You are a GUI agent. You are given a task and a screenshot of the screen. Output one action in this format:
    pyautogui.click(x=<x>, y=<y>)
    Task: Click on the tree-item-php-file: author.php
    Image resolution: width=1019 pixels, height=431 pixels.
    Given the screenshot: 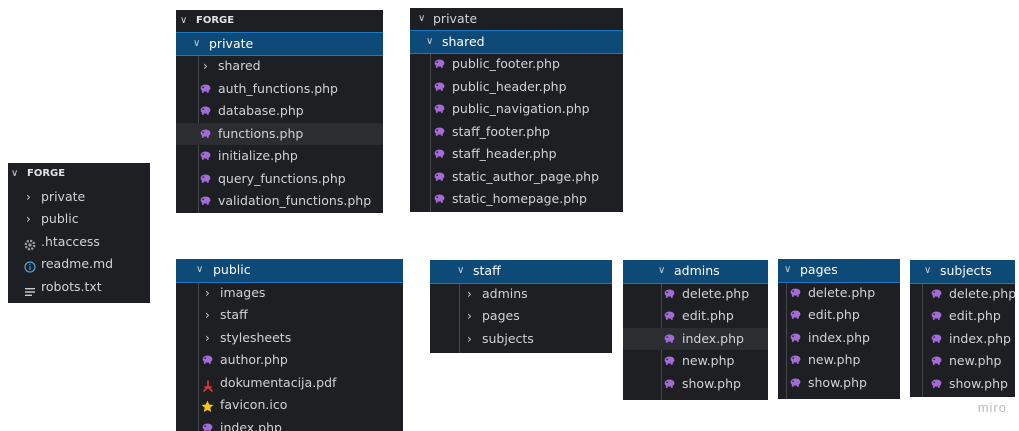 What is the action you would take?
    pyautogui.click(x=289, y=360)
    